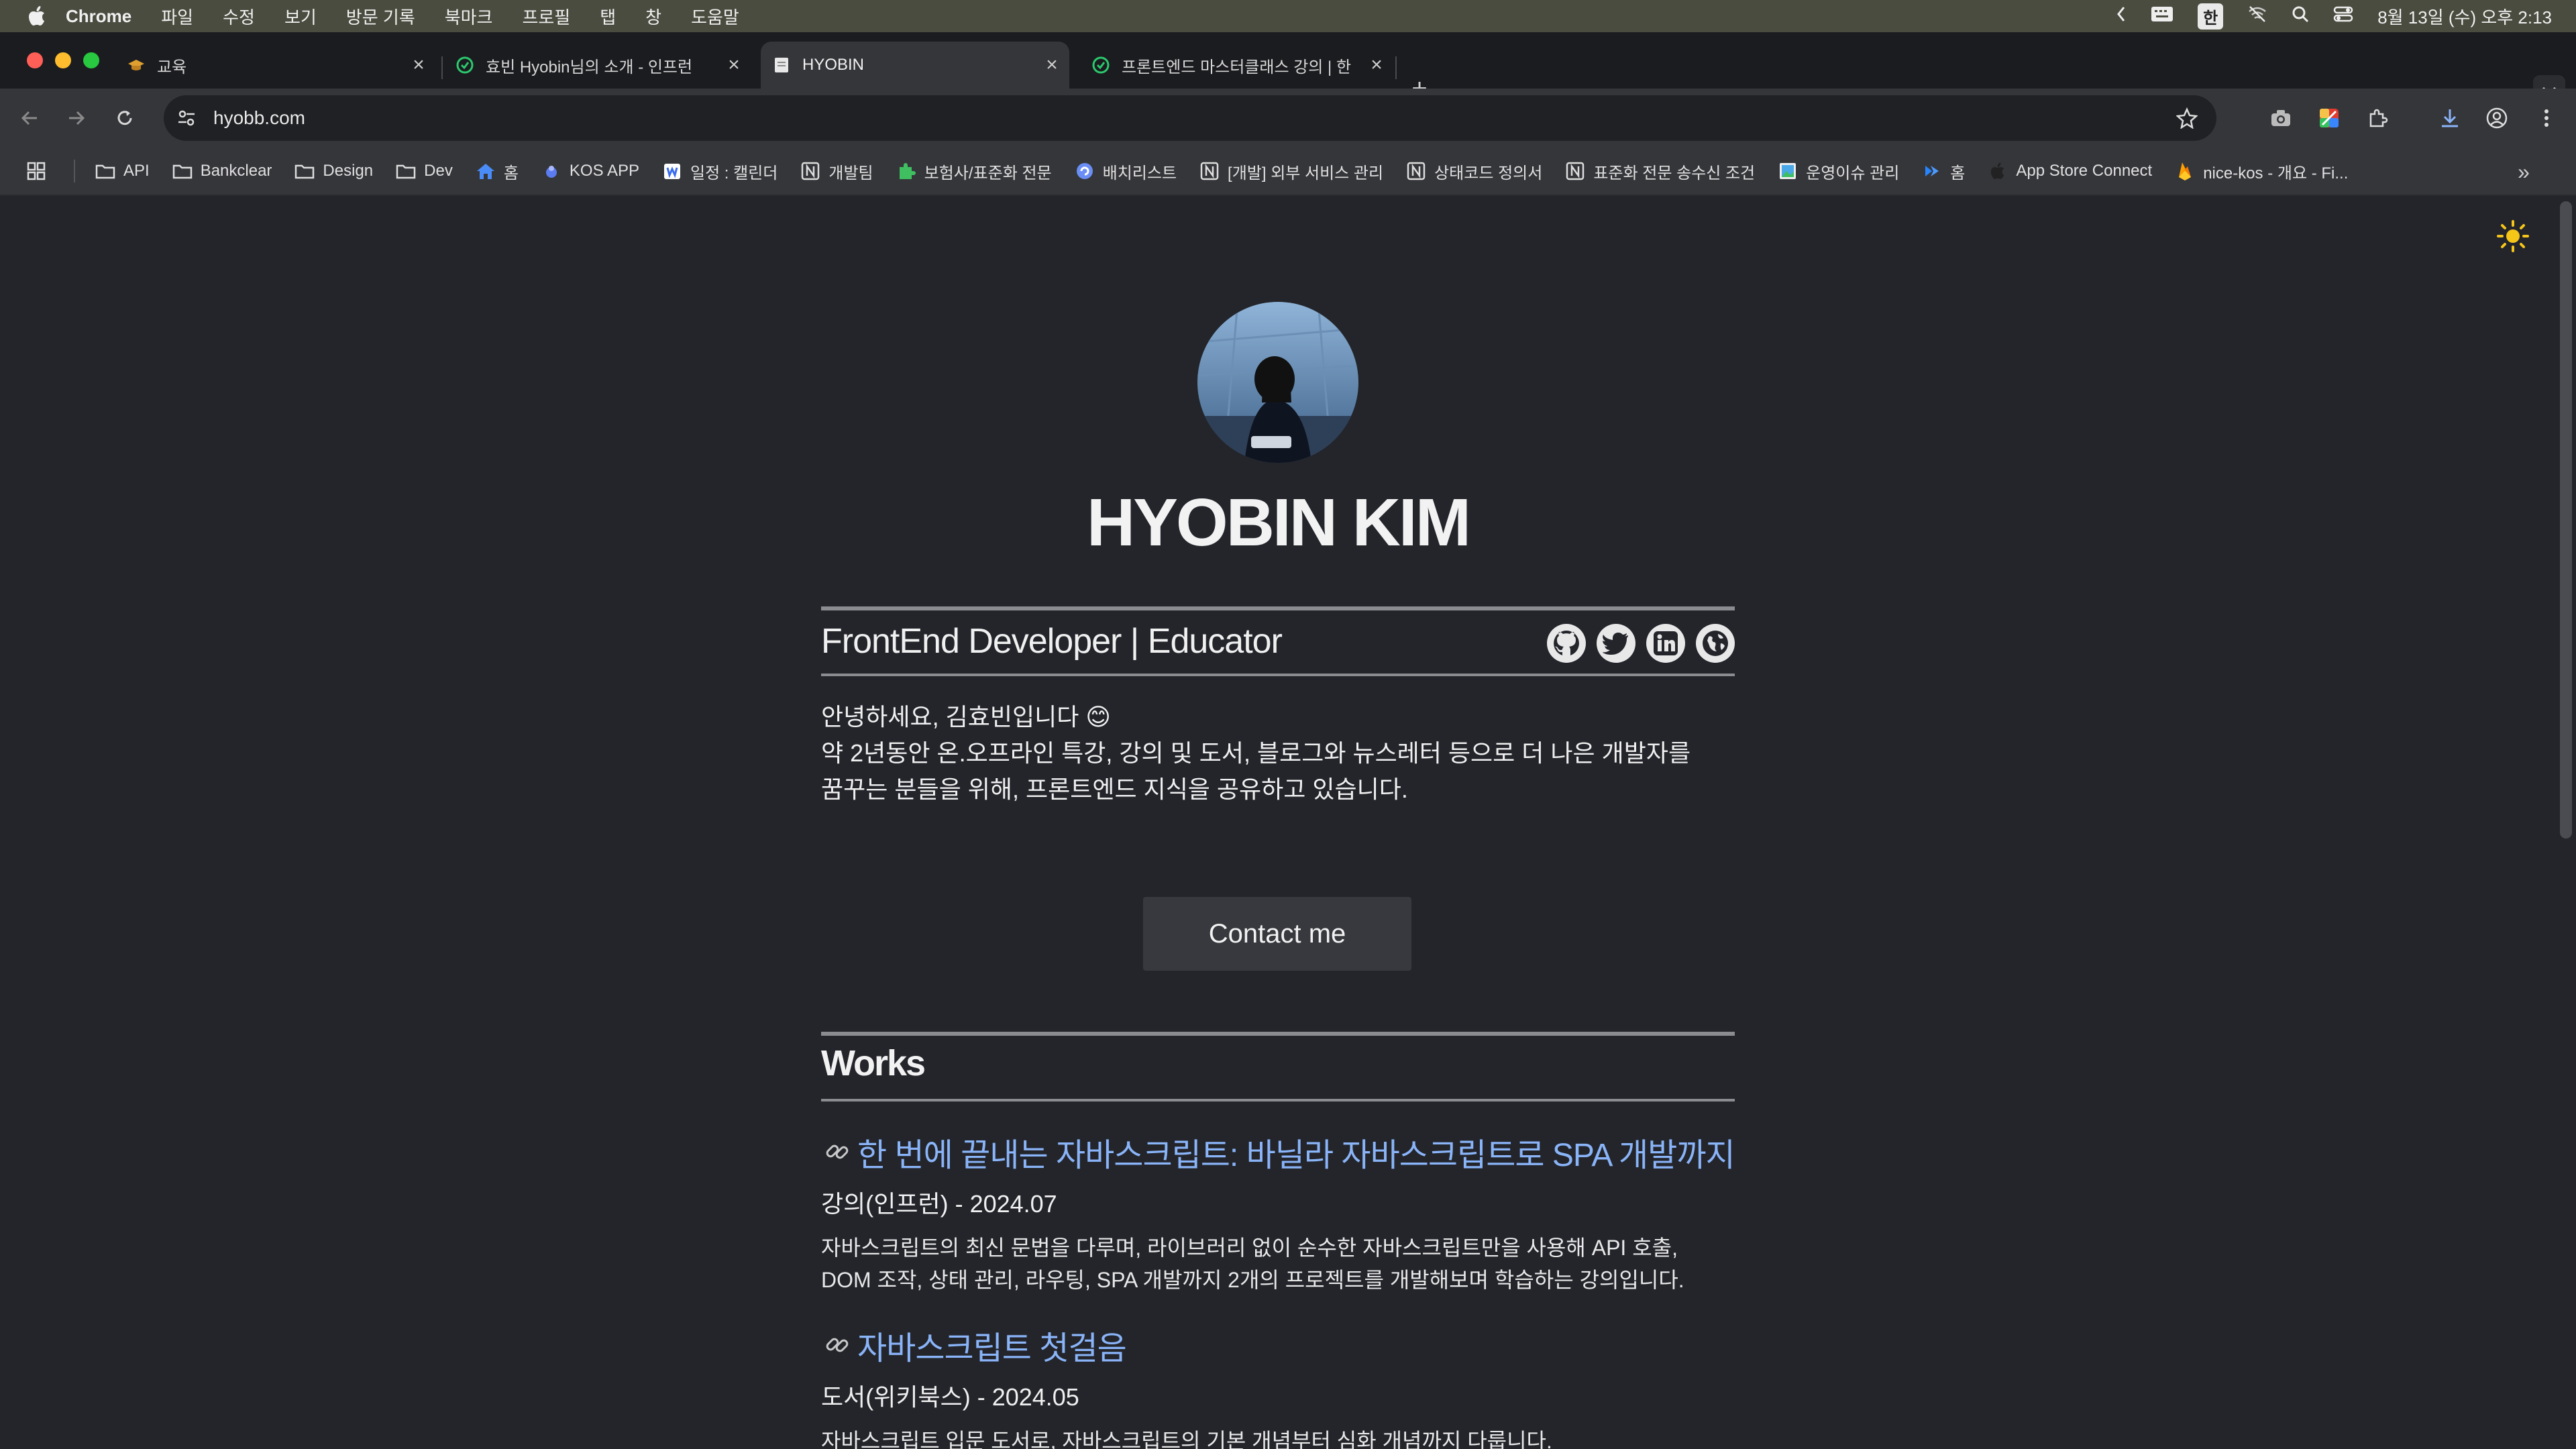 This screenshot has height=1449, width=2576. Describe the element at coordinates (1660, 171) in the screenshot. I see `bookmark-standard-conditions: 표준화 전문 송수신 조건` at that location.